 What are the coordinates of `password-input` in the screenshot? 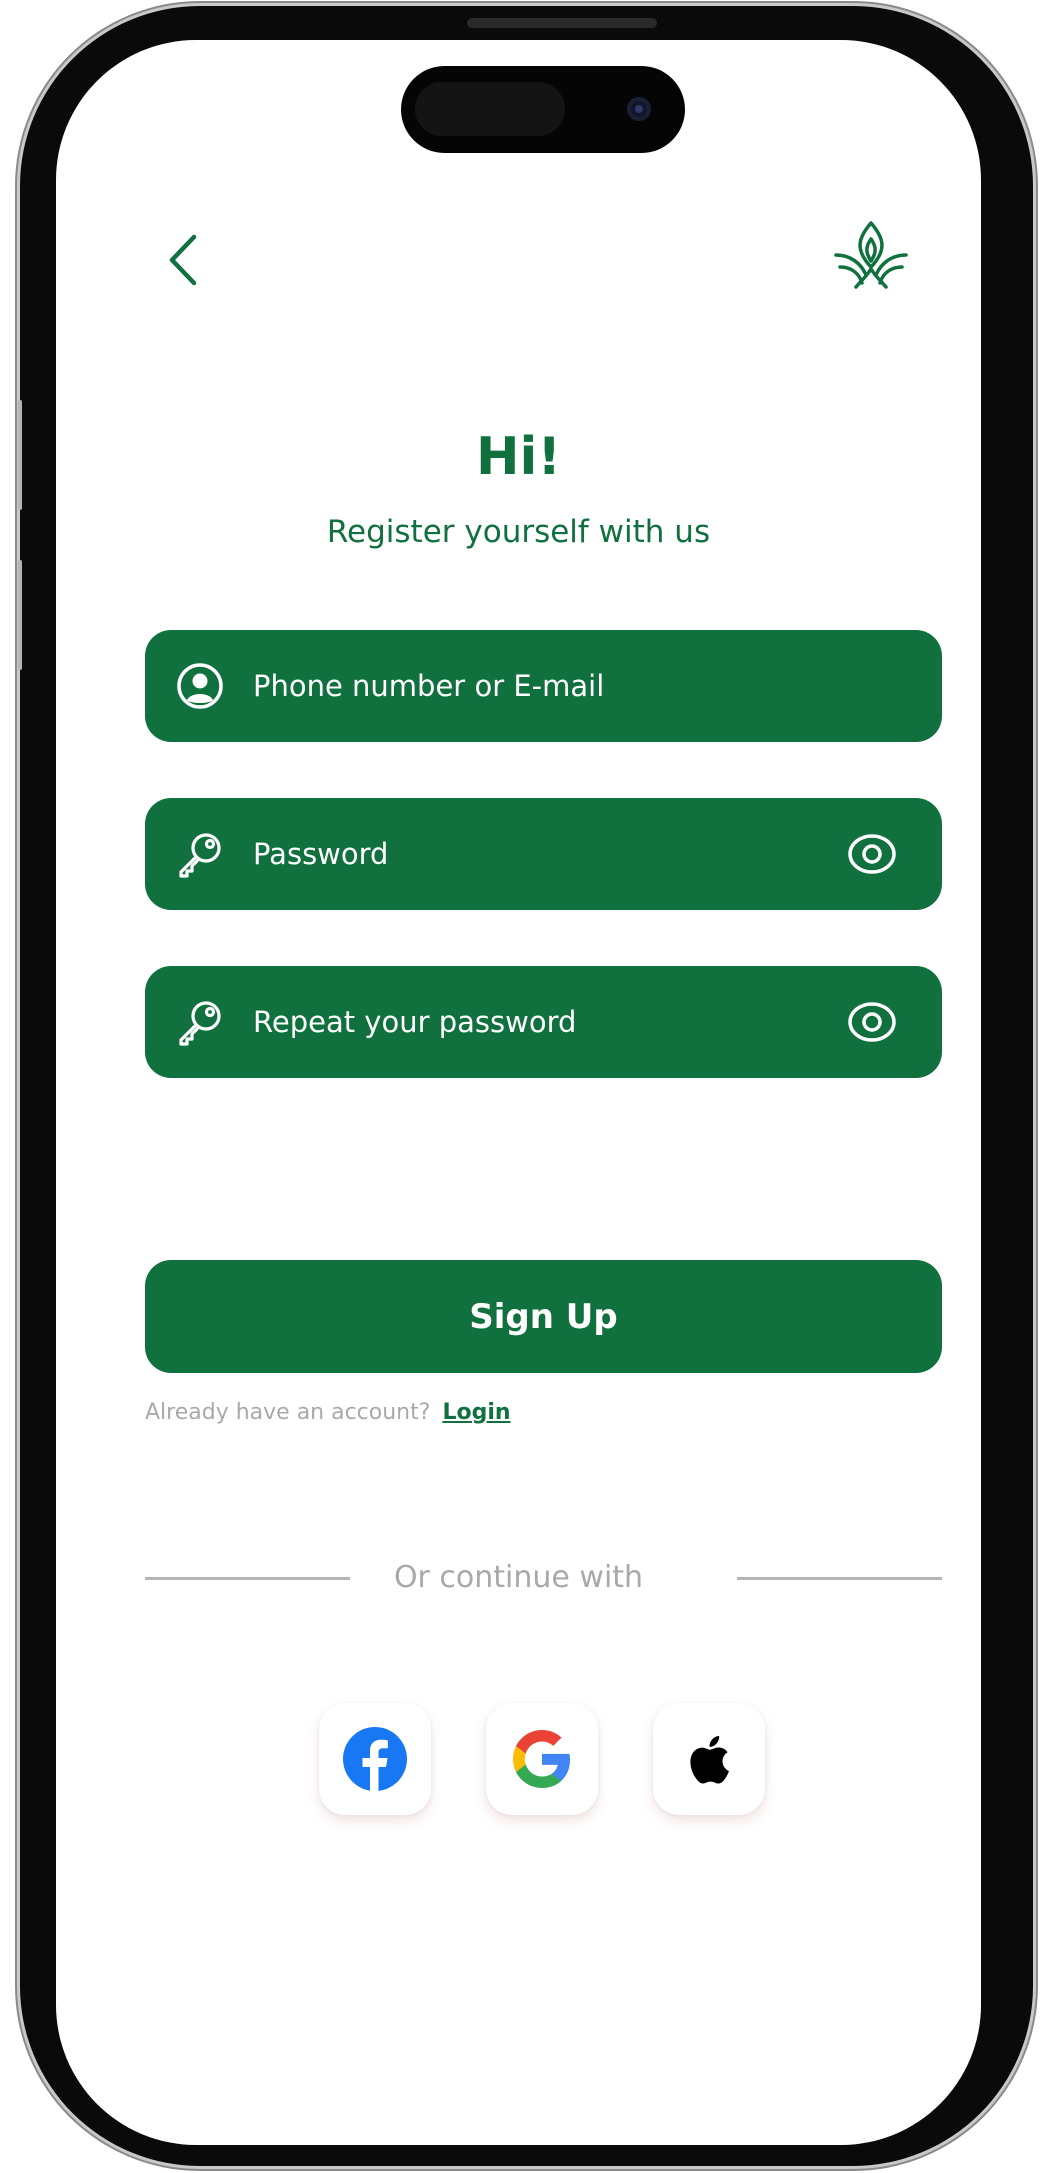 It's located at (542, 854).